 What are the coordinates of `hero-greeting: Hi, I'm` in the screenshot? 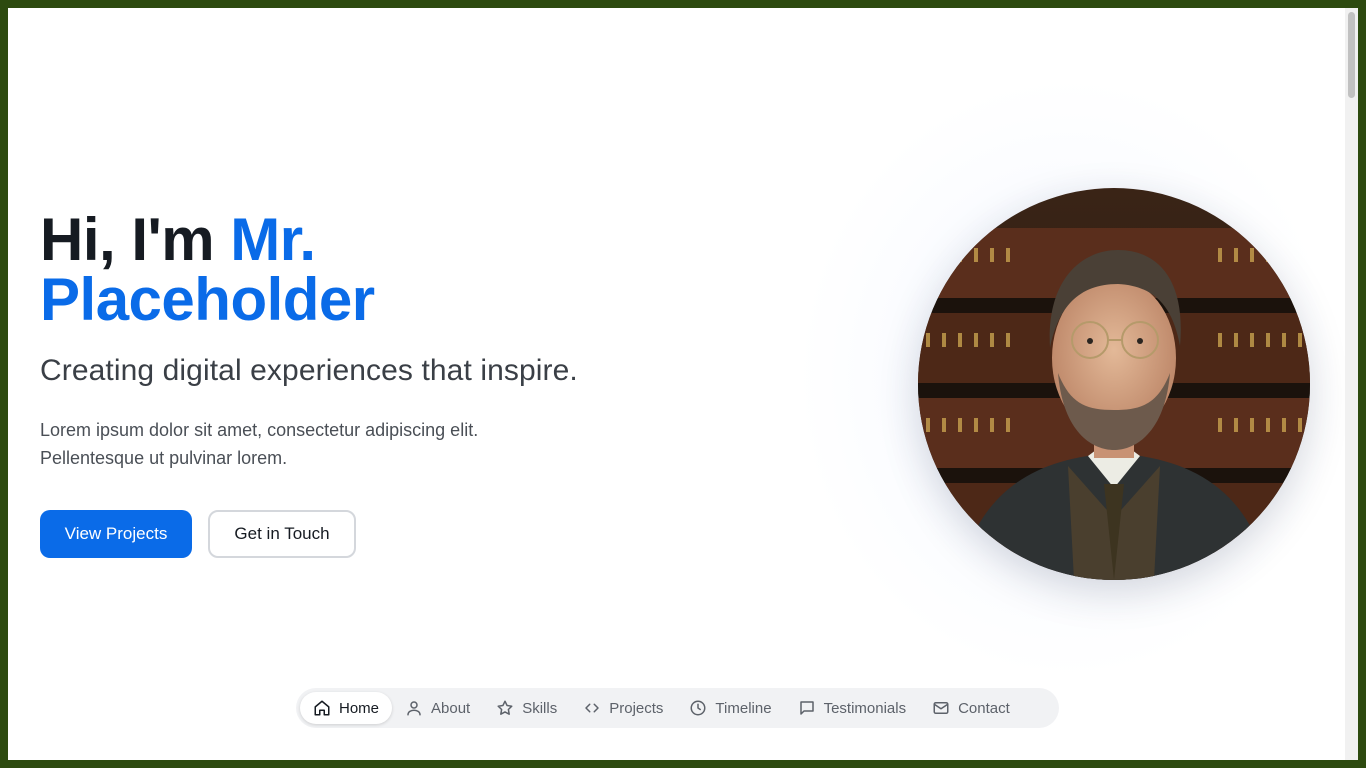 It's located at (135, 239).